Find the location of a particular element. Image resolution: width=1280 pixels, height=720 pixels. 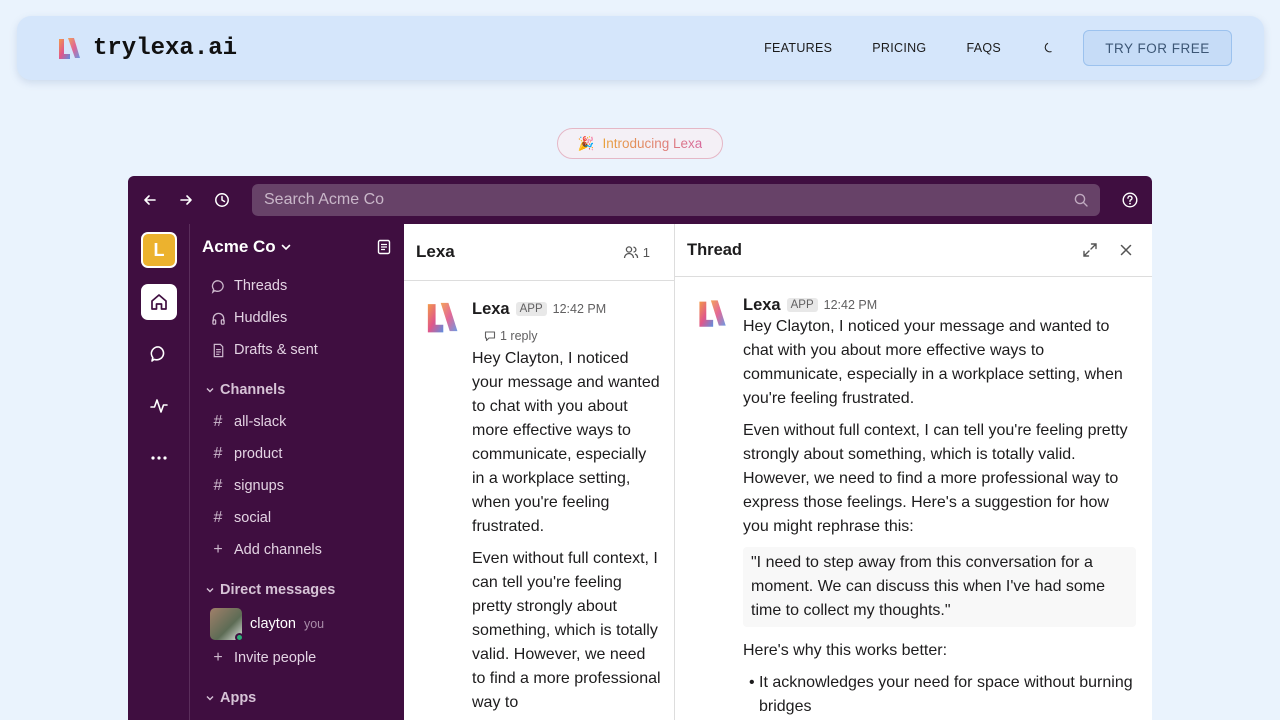

dms-button is located at coordinates (159, 354).